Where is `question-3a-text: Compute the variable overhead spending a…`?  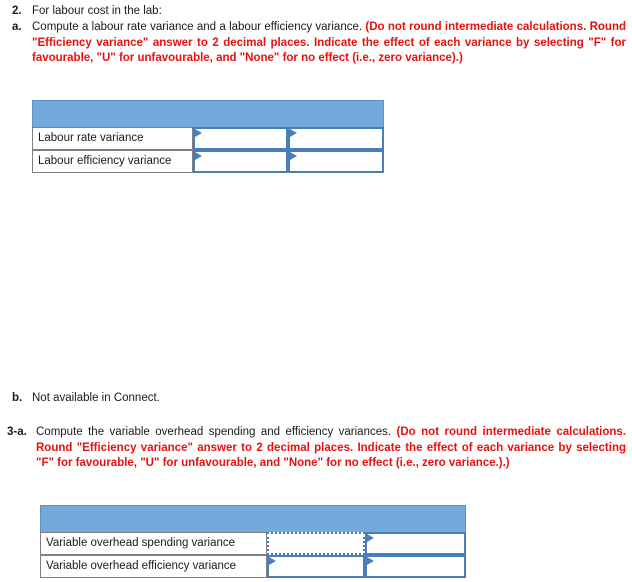 question-3a-text: Compute the variable overhead spending a… is located at coordinates (331, 448).